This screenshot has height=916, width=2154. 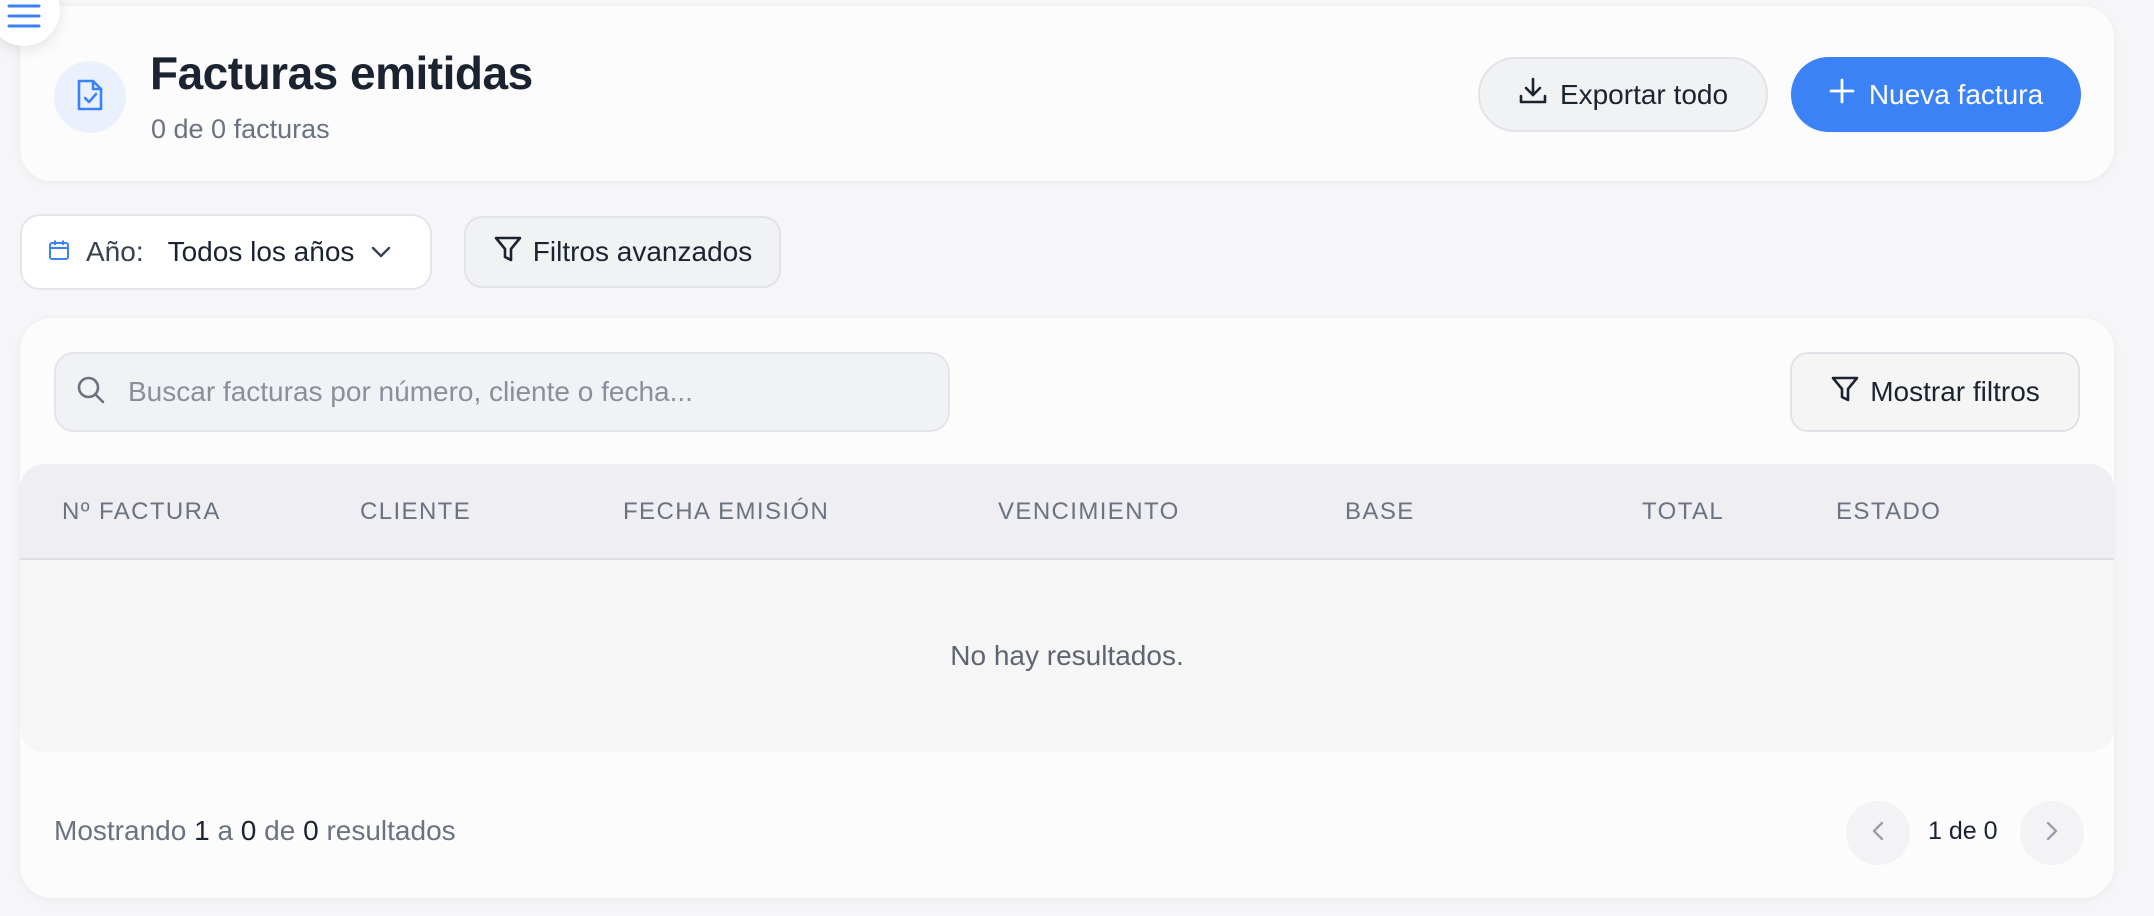 What do you see at coordinates (1683, 512) in the screenshot?
I see `column-header-total: TOTAL` at bounding box center [1683, 512].